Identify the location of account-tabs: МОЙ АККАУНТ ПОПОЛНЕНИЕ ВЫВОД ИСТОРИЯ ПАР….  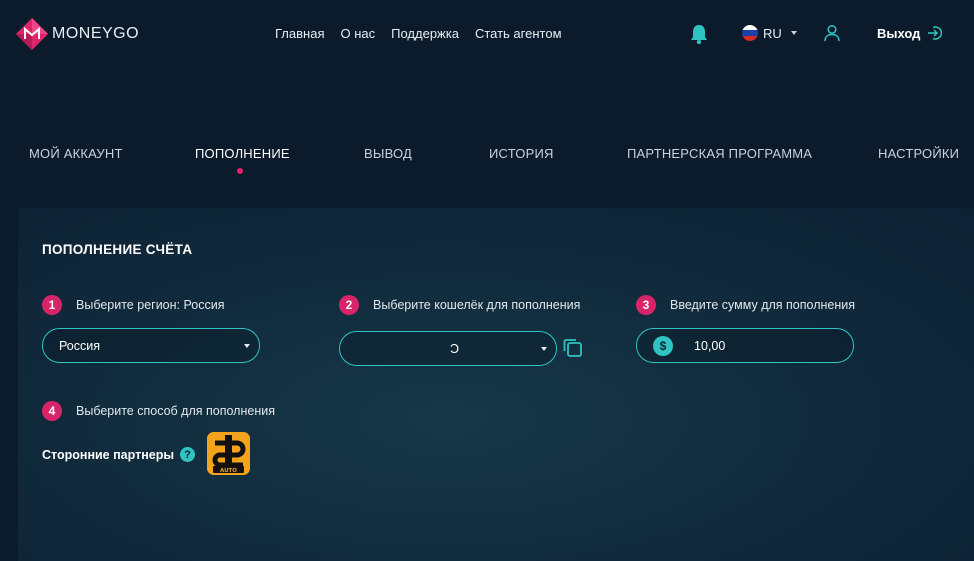
(487, 161).